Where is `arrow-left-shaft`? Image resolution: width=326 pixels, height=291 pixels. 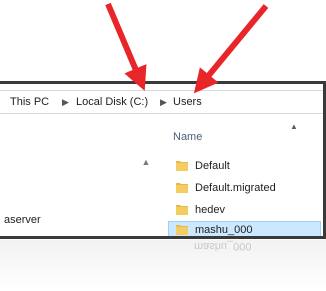 arrow-left-shaft is located at coordinates (126, 46).